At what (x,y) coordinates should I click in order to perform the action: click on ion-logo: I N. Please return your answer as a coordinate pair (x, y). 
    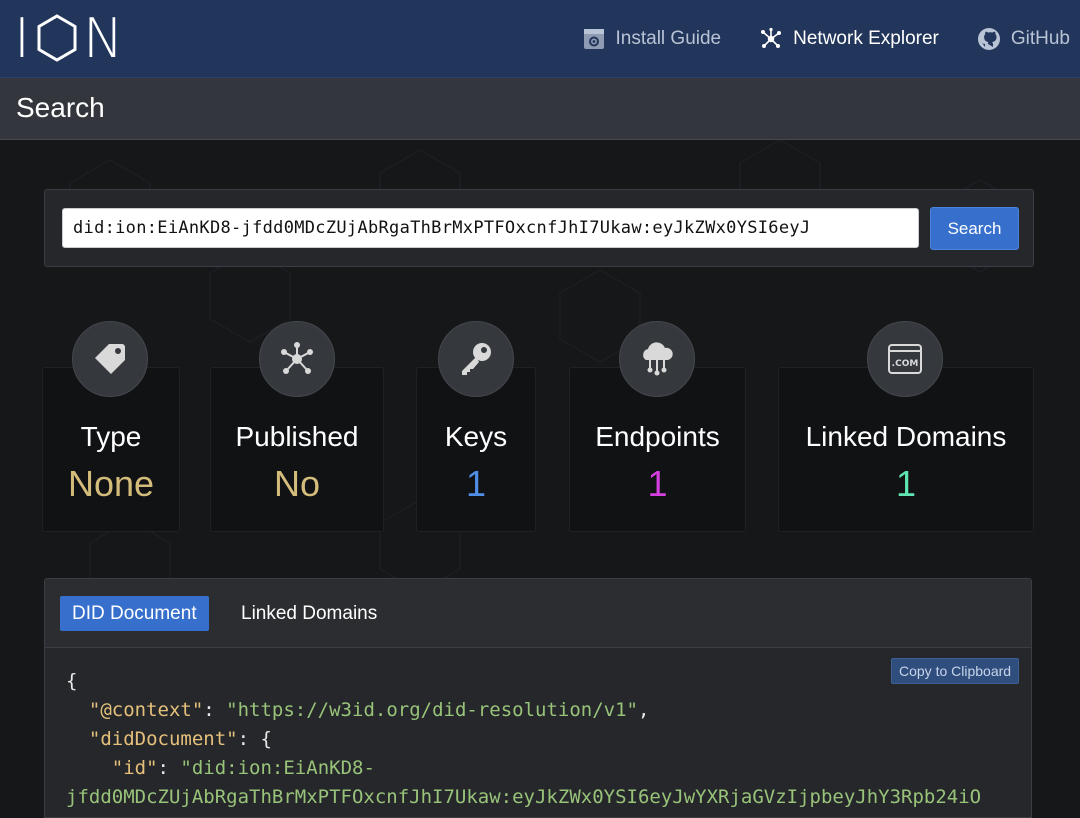
    Looking at the image, I should click on (69, 38).